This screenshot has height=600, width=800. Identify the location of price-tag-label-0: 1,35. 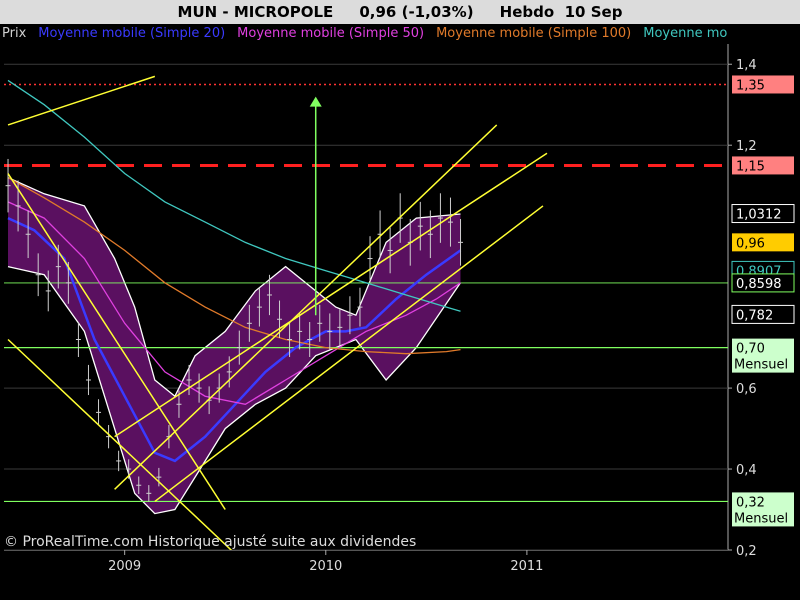
(750, 85).